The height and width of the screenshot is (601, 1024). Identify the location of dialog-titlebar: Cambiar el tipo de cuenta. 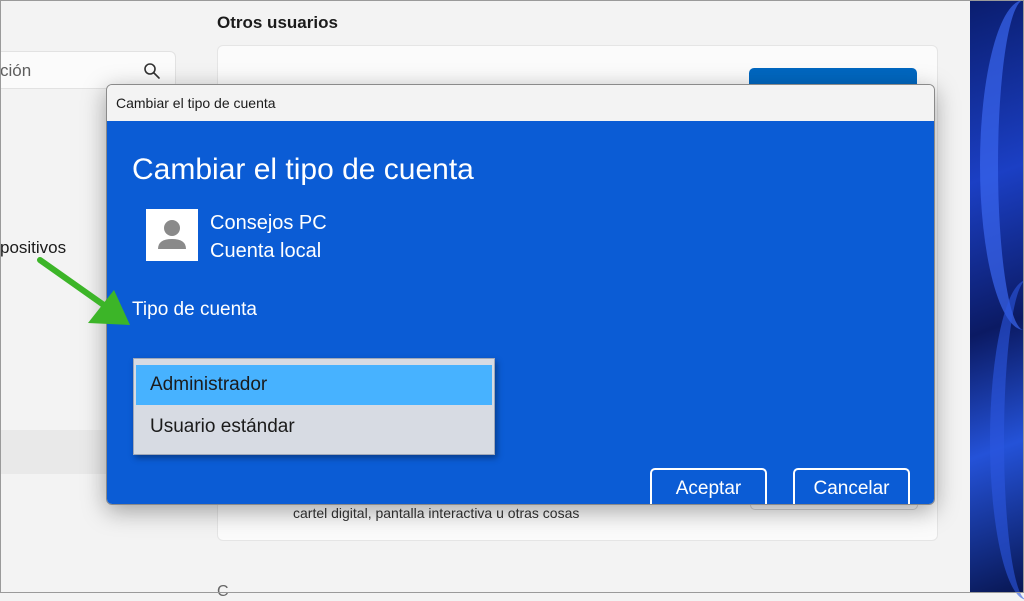
(520, 103).